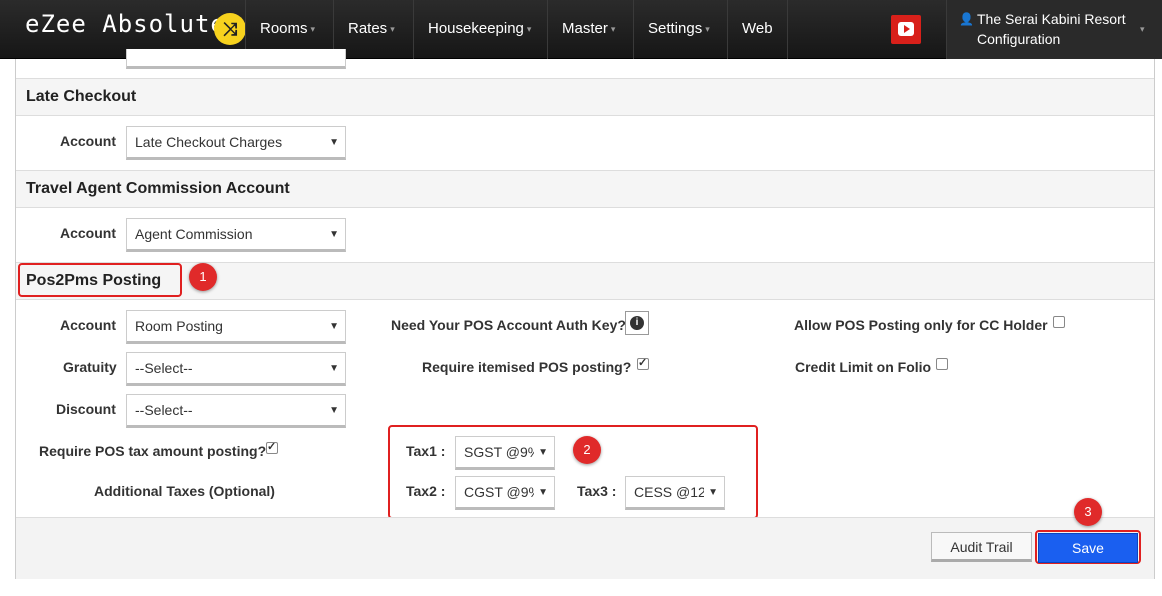  What do you see at coordinates (153, 451) in the screenshot?
I see `require-tax-label: Require POS tax amount posting?` at bounding box center [153, 451].